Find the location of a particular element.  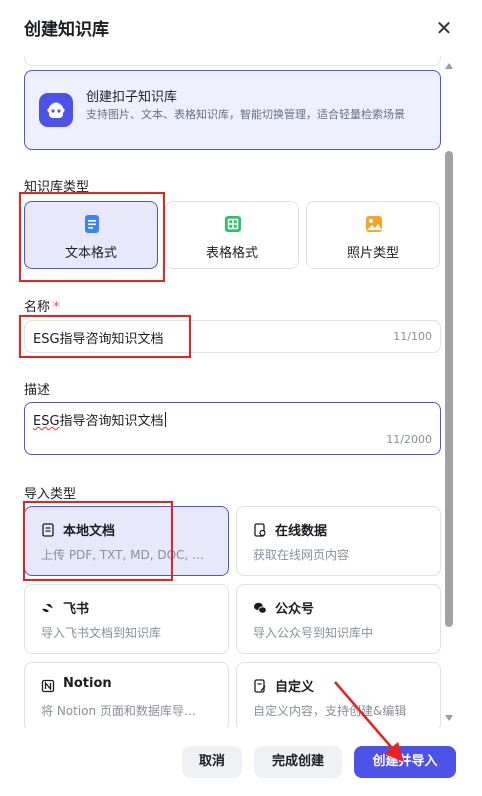

image-icon is located at coordinates (374, 224).